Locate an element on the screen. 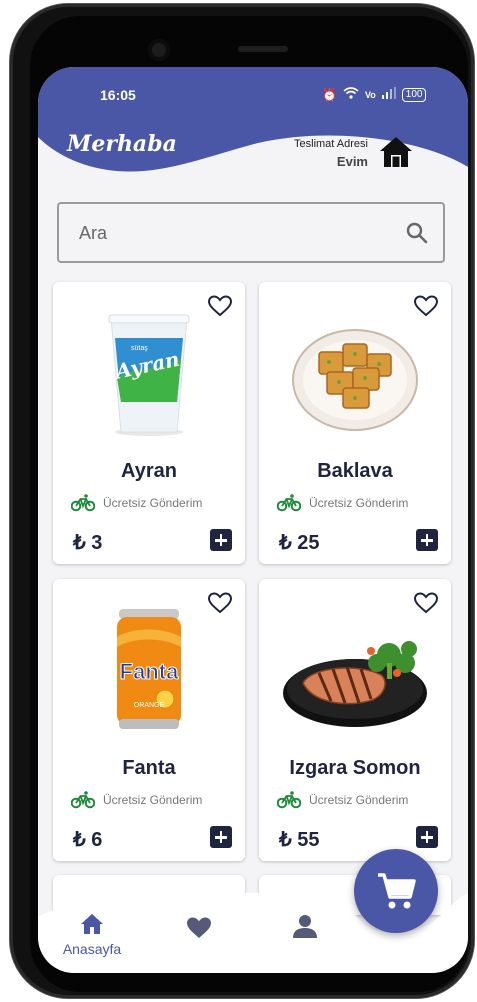  product-price: ₺ 3 is located at coordinates (88, 543).